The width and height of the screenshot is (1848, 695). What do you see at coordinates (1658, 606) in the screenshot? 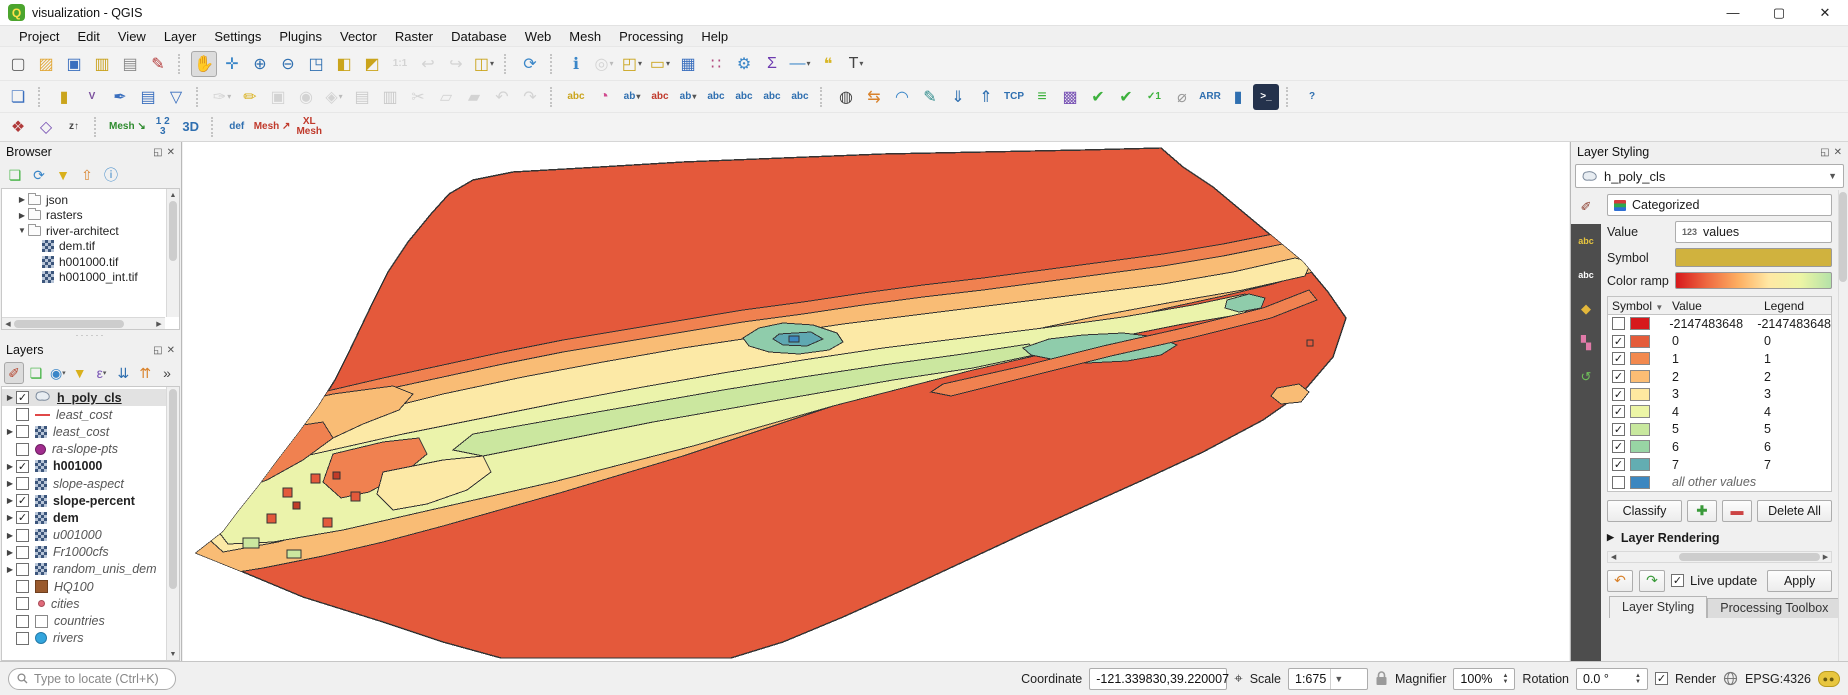
I see `bottom-tab-layer-styling: Layer Styling` at bounding box center [1658, 606].